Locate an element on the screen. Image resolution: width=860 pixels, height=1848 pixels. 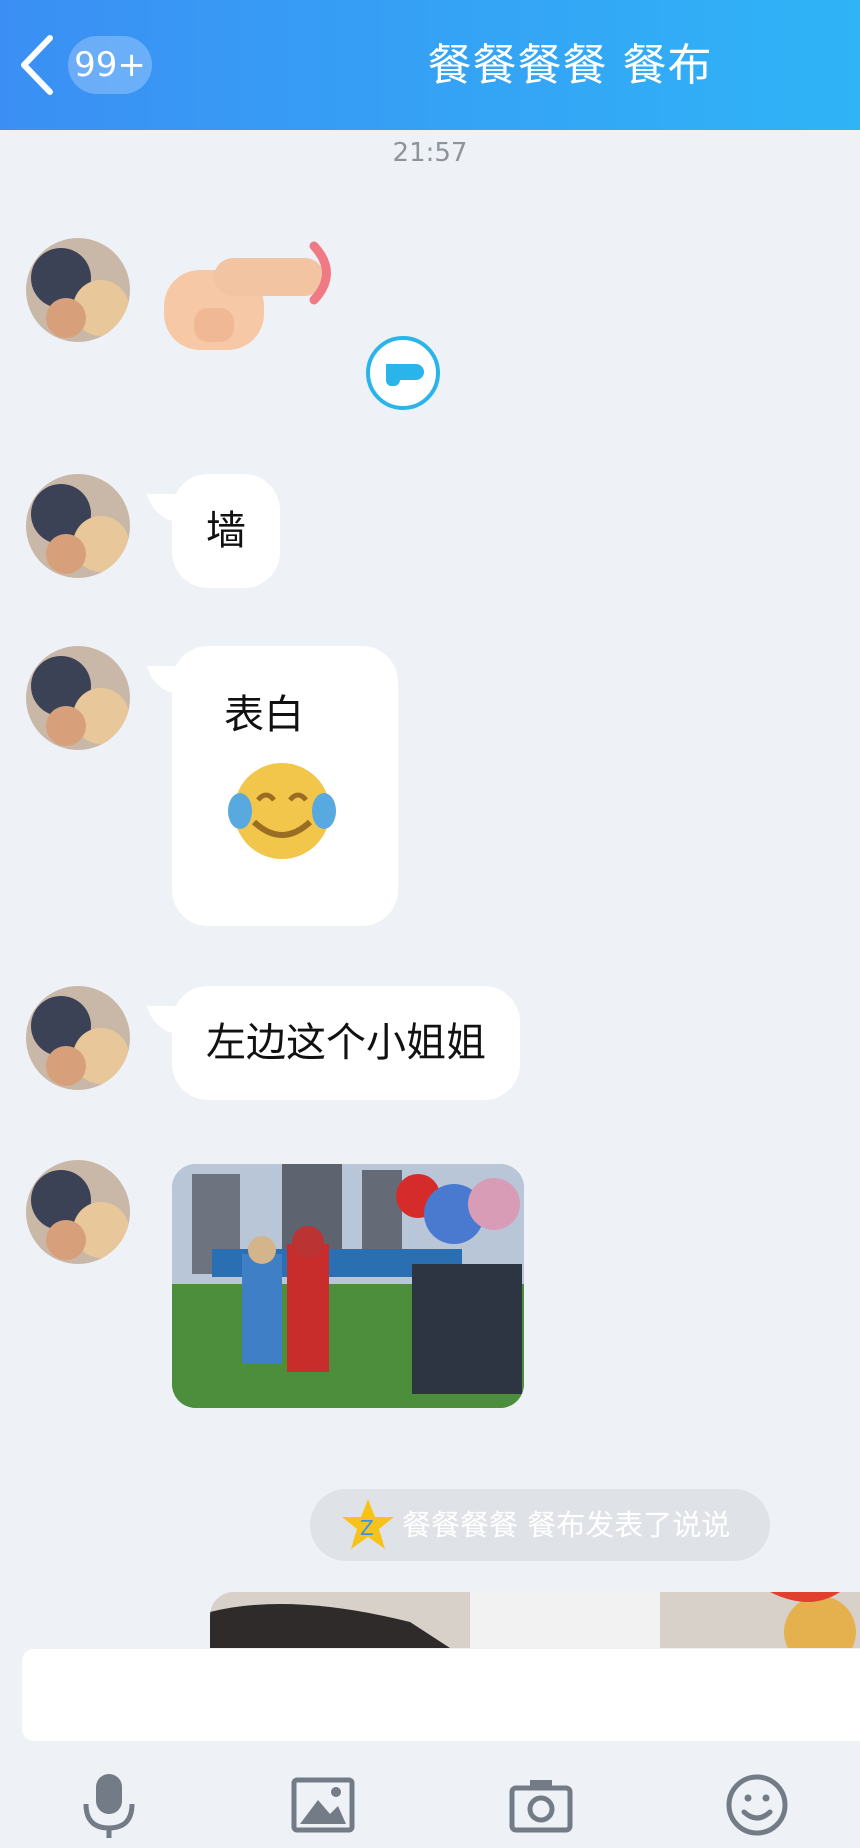
message-bubble: 左边这个小姐姐 is located at coordinates (333, 1043).